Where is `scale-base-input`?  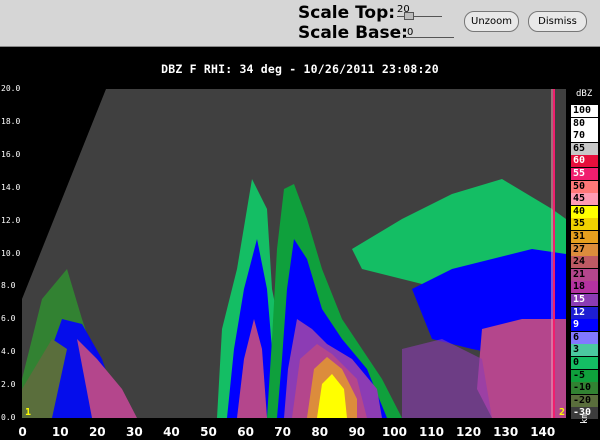
scale-base-input is located at coordinates (429, 37).